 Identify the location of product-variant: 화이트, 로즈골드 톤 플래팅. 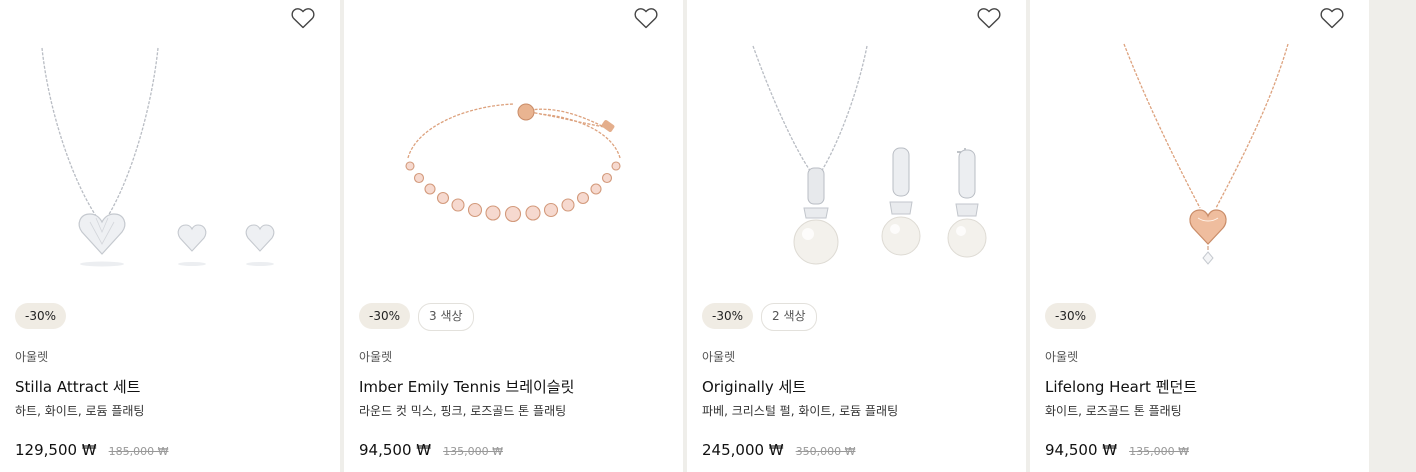
(1113, 411).